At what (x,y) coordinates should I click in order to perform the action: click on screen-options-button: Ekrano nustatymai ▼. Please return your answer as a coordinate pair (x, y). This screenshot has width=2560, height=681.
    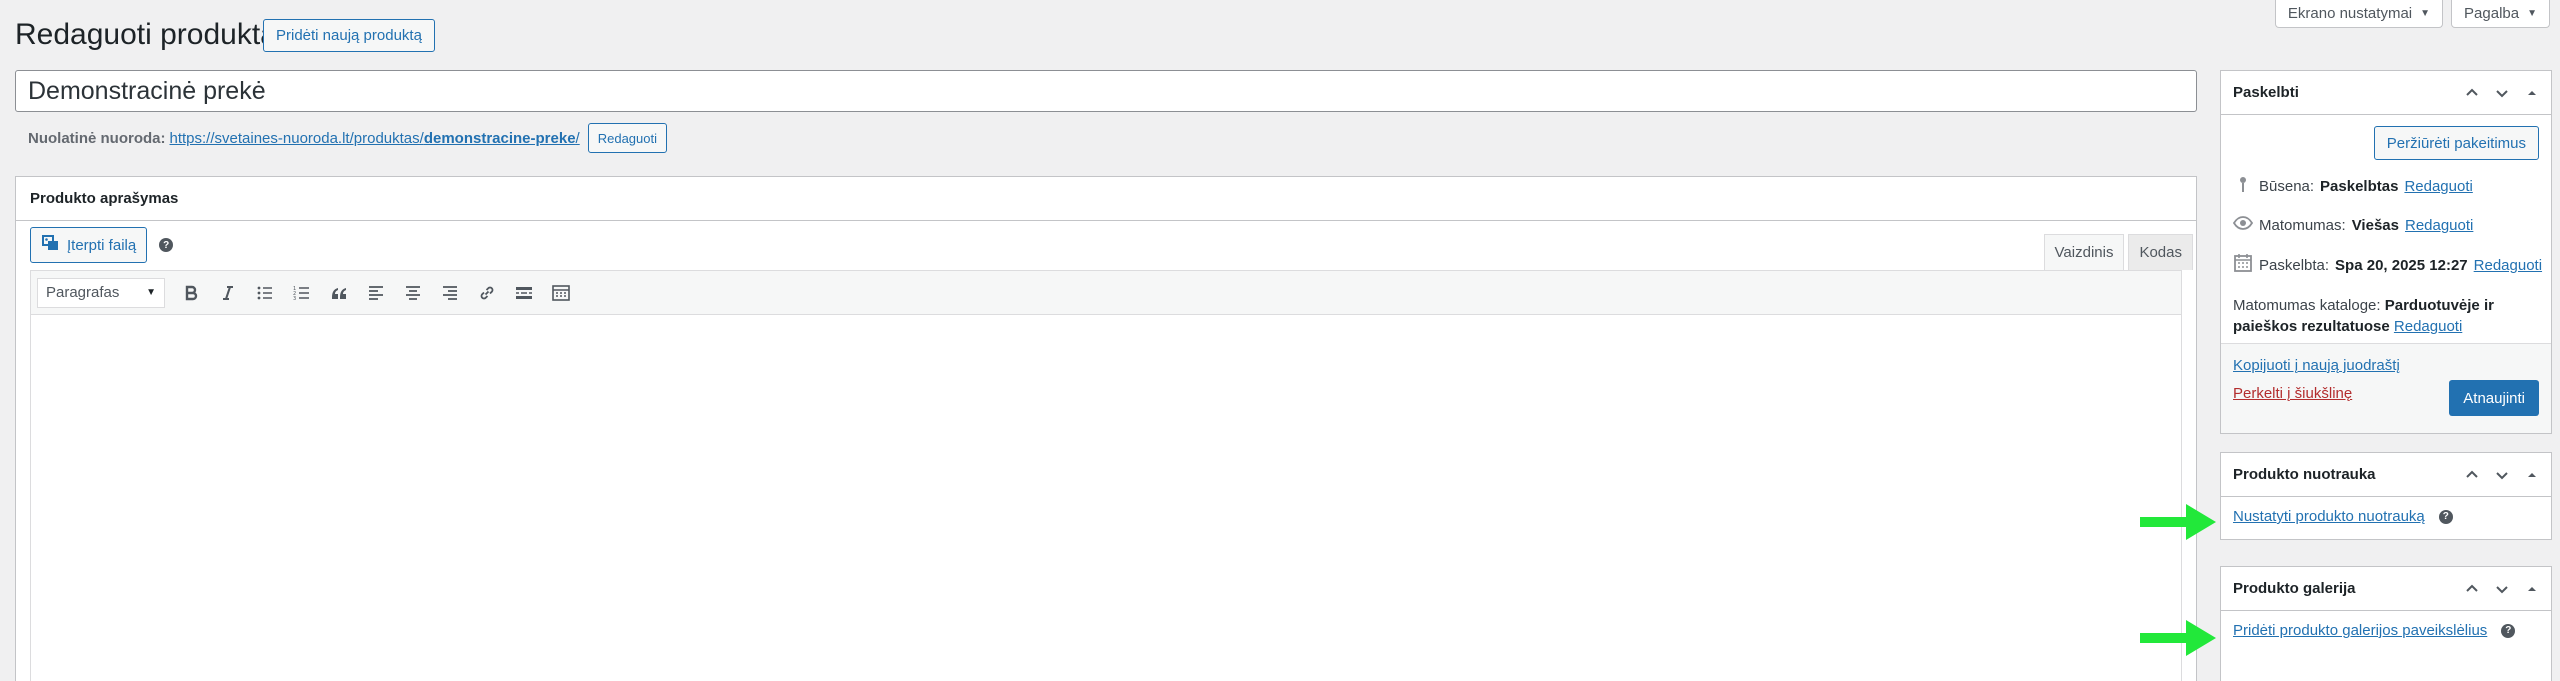
    Looking at the image, I should click on (2359, 14).